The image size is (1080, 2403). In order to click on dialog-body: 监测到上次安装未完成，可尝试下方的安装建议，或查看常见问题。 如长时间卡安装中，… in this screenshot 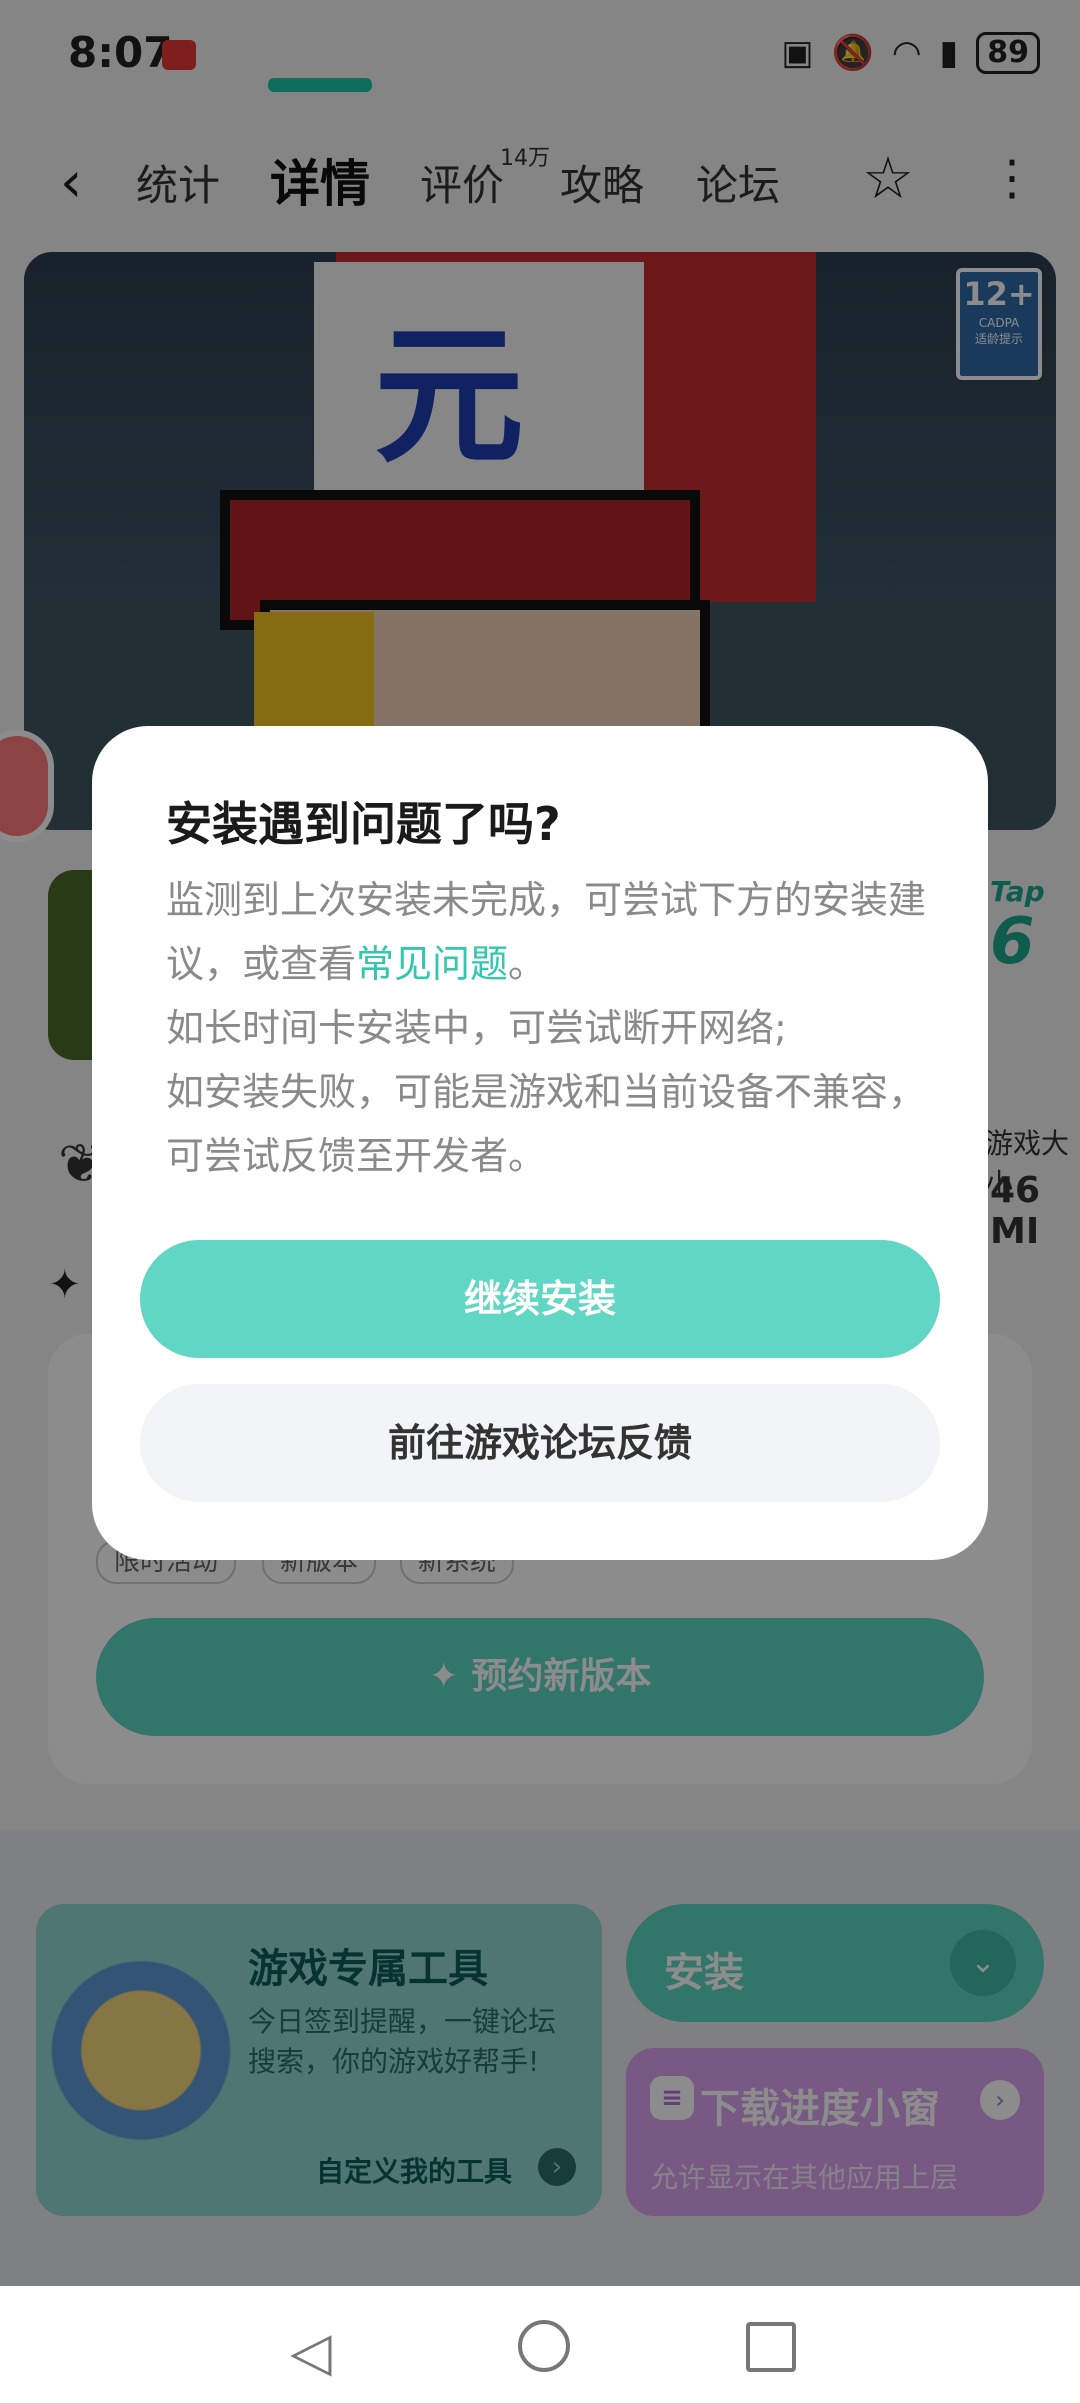, I will do `click(546, 1028)`.